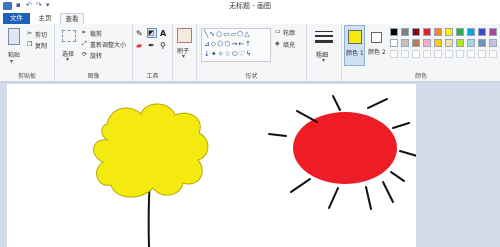 This screenshot has width=500, height=247. I want to click on rotate-button: 旋转, so click(96, 55).